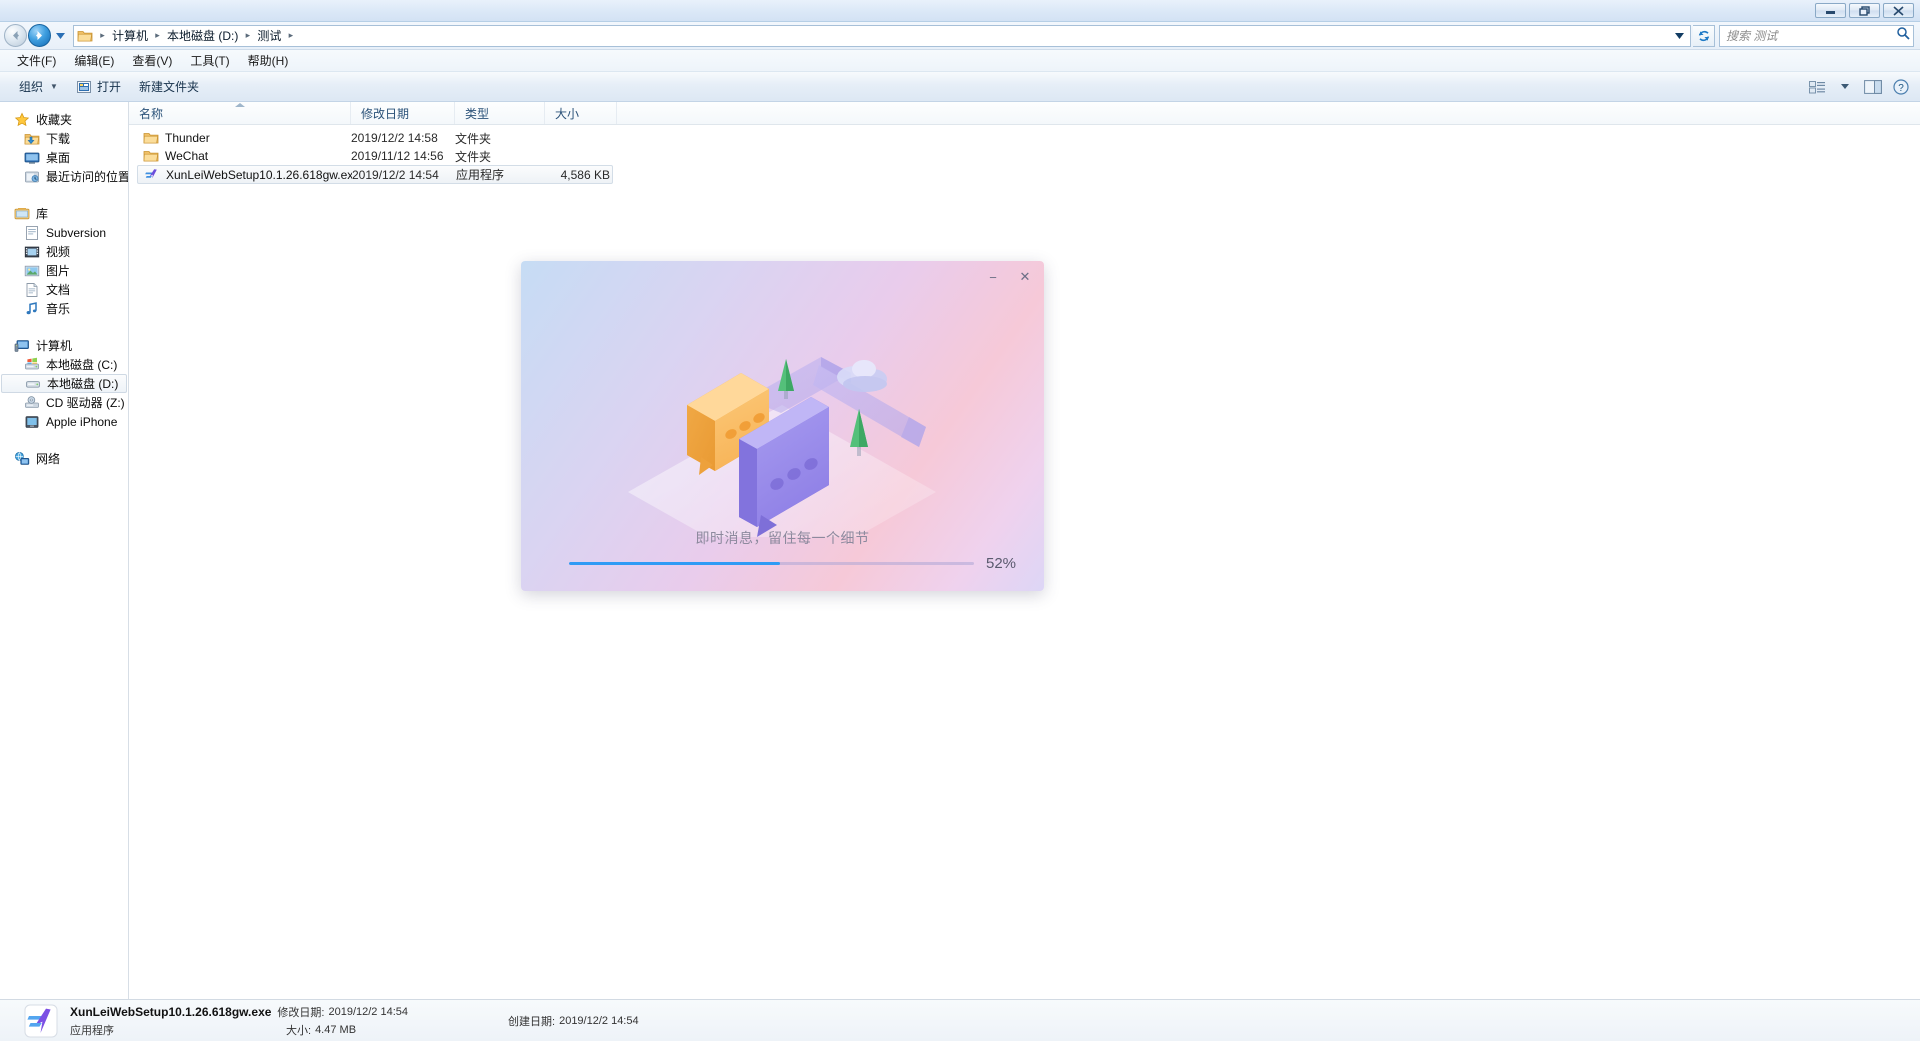  Describe the element at coordinates (64, 364) in the screenshot. I see `sidebar-item-drive-c: 本地磁盘 (C:)` at that location.